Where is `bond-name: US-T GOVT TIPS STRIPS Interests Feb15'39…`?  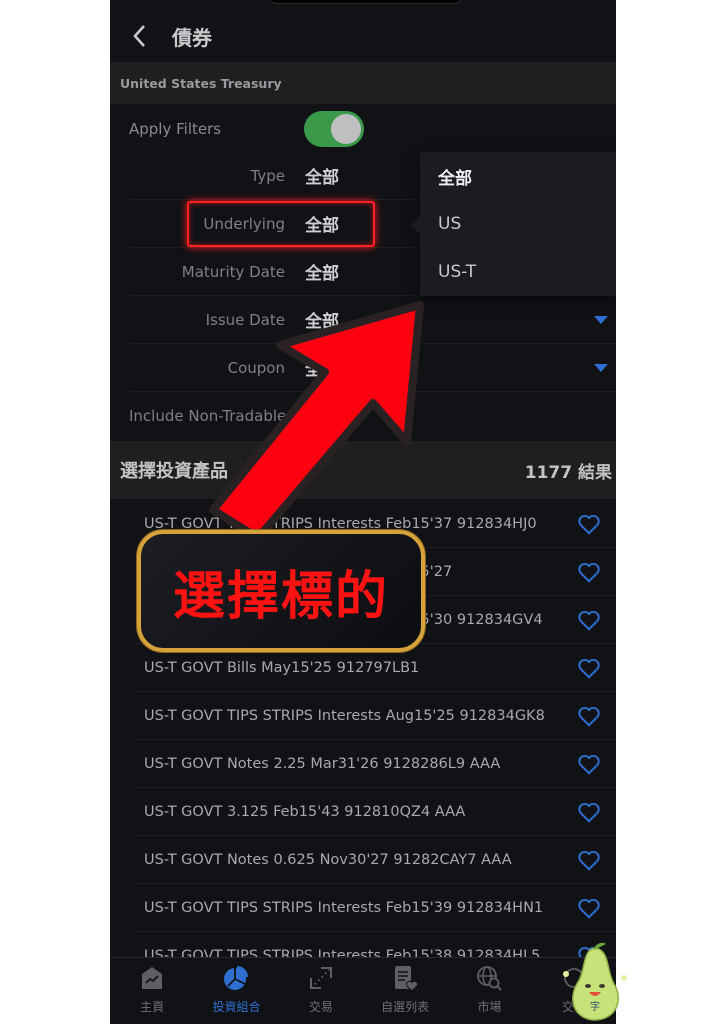 bond-name: US-T GOVT TIPS STRIPS Interests Feb15'39… is located at coordinates (344, 907).